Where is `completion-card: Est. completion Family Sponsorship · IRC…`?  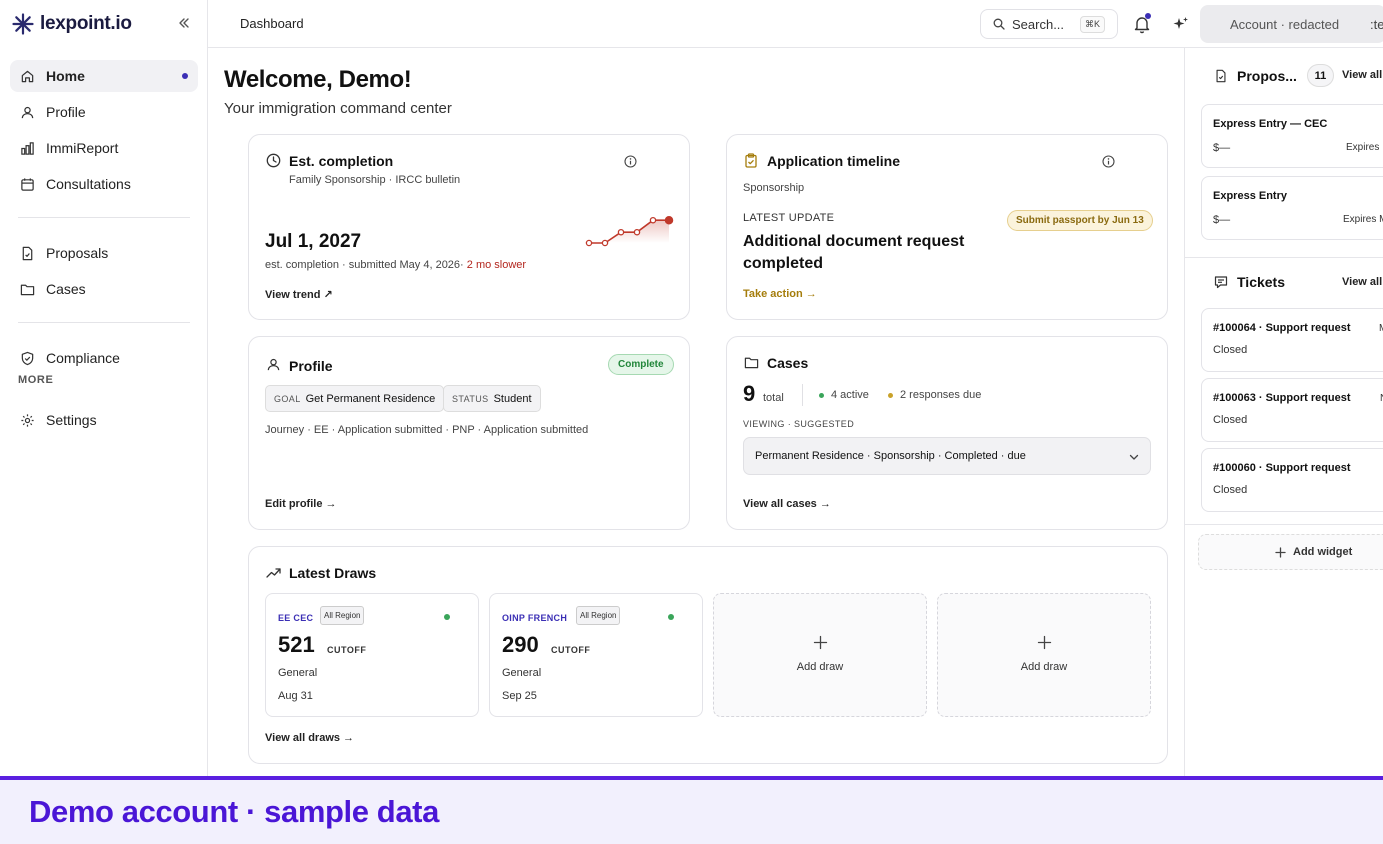
completion-card: Est. completion Family Sponsorship · IRC… is located at coordinates (469, 227).